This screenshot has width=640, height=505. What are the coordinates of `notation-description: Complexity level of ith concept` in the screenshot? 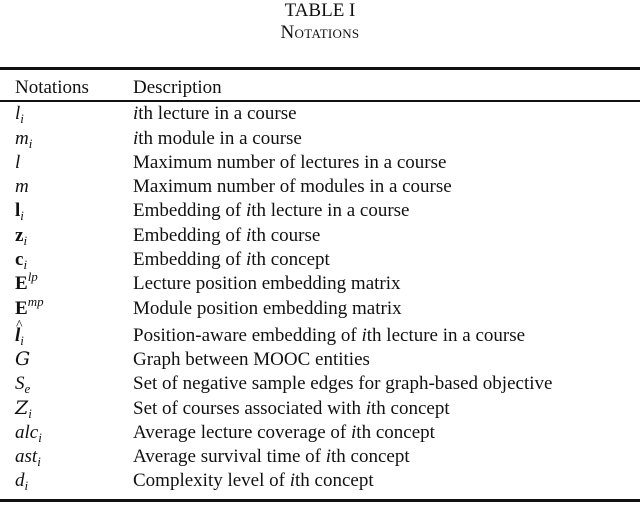 It's located at (253, 481).